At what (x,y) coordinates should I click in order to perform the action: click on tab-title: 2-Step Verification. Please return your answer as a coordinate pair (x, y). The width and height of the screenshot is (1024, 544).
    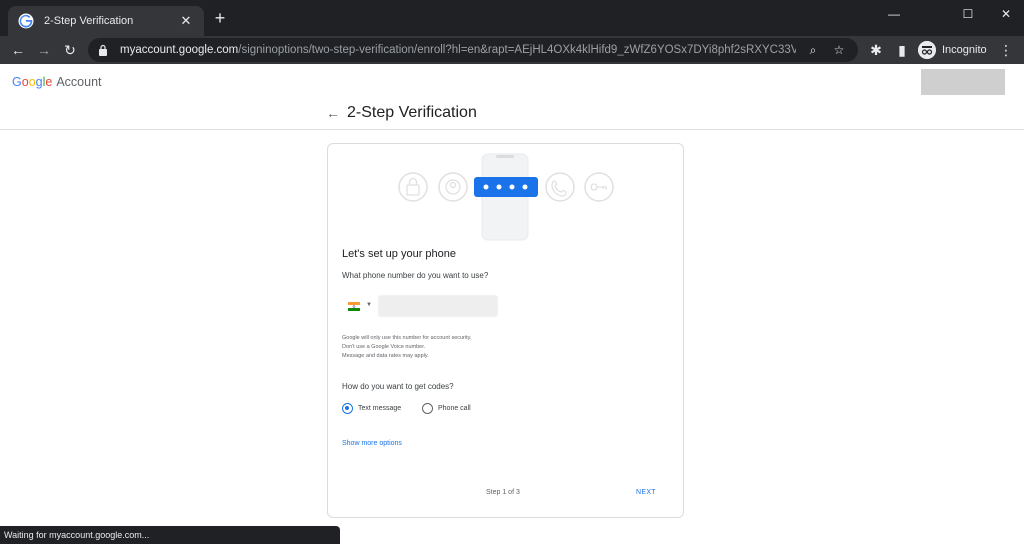
    Looking at the image, I should click on (89, 21).